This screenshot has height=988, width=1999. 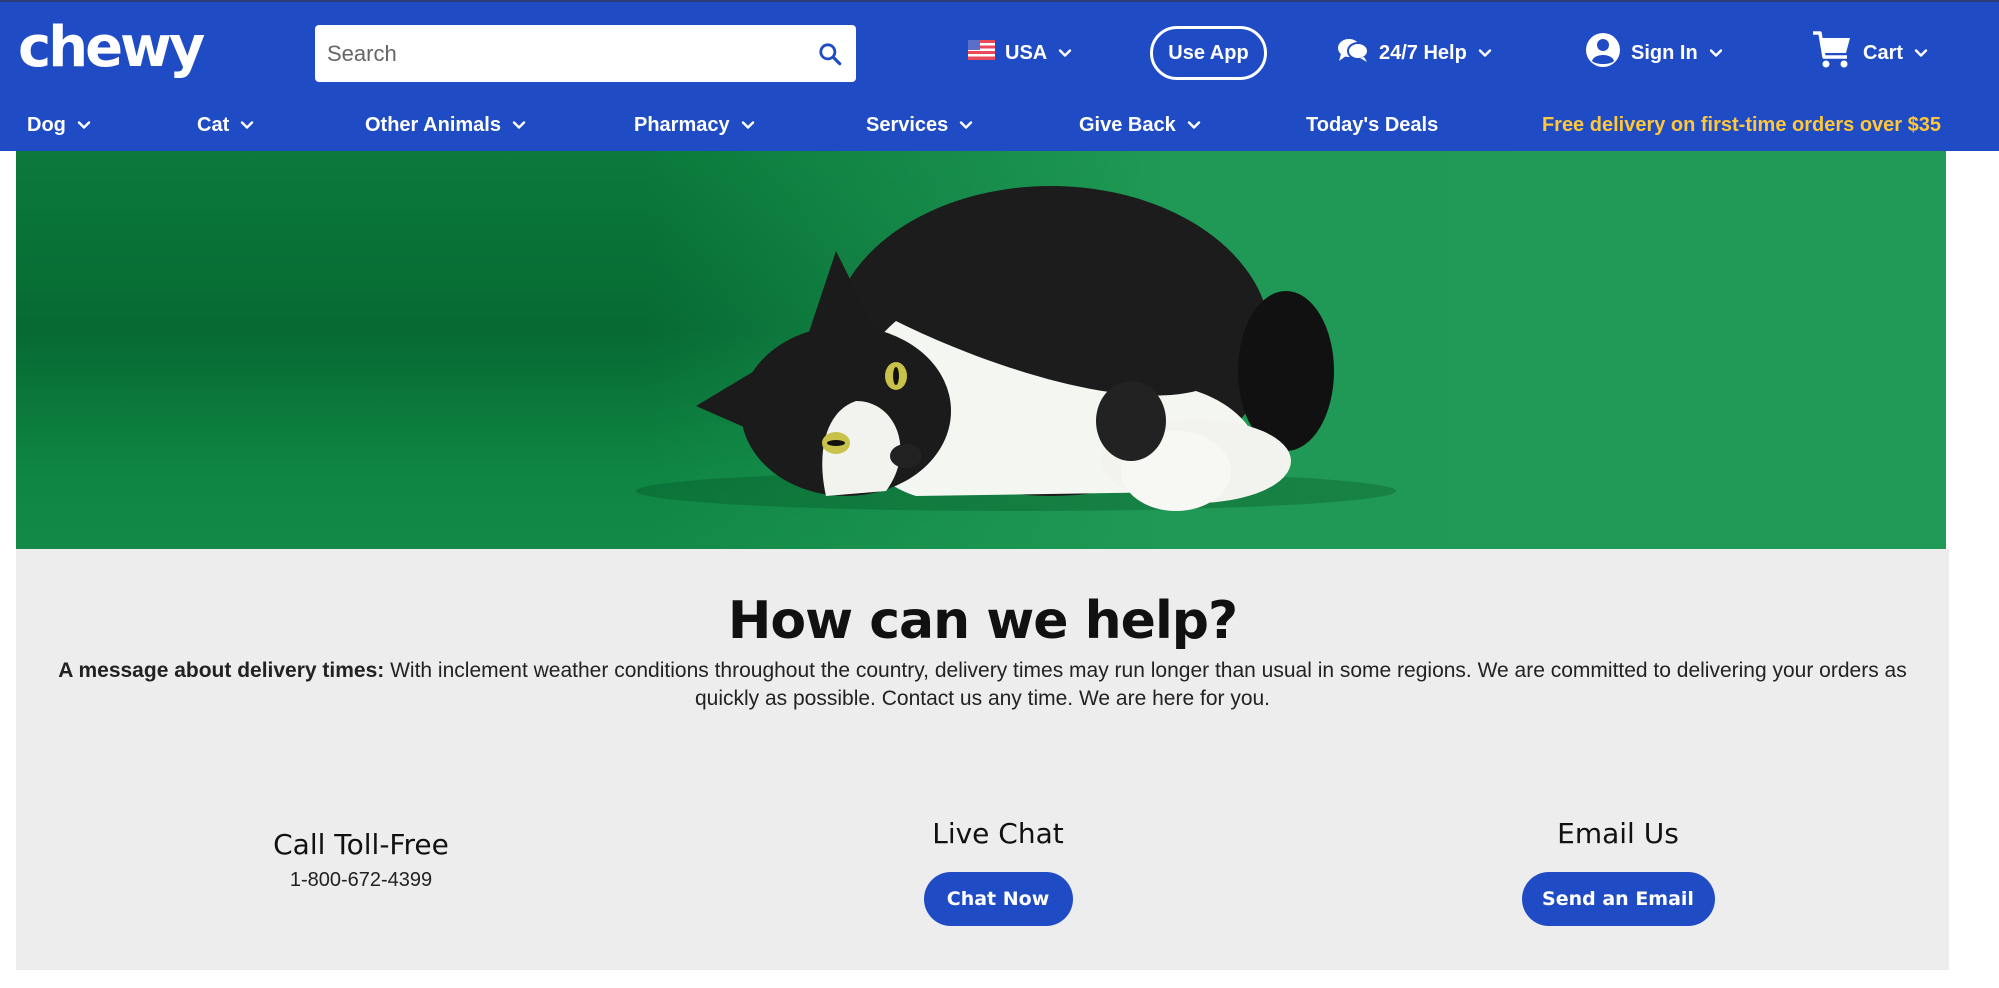 I want to click on nav-label: Other Animals, so click(x=433, y=124).